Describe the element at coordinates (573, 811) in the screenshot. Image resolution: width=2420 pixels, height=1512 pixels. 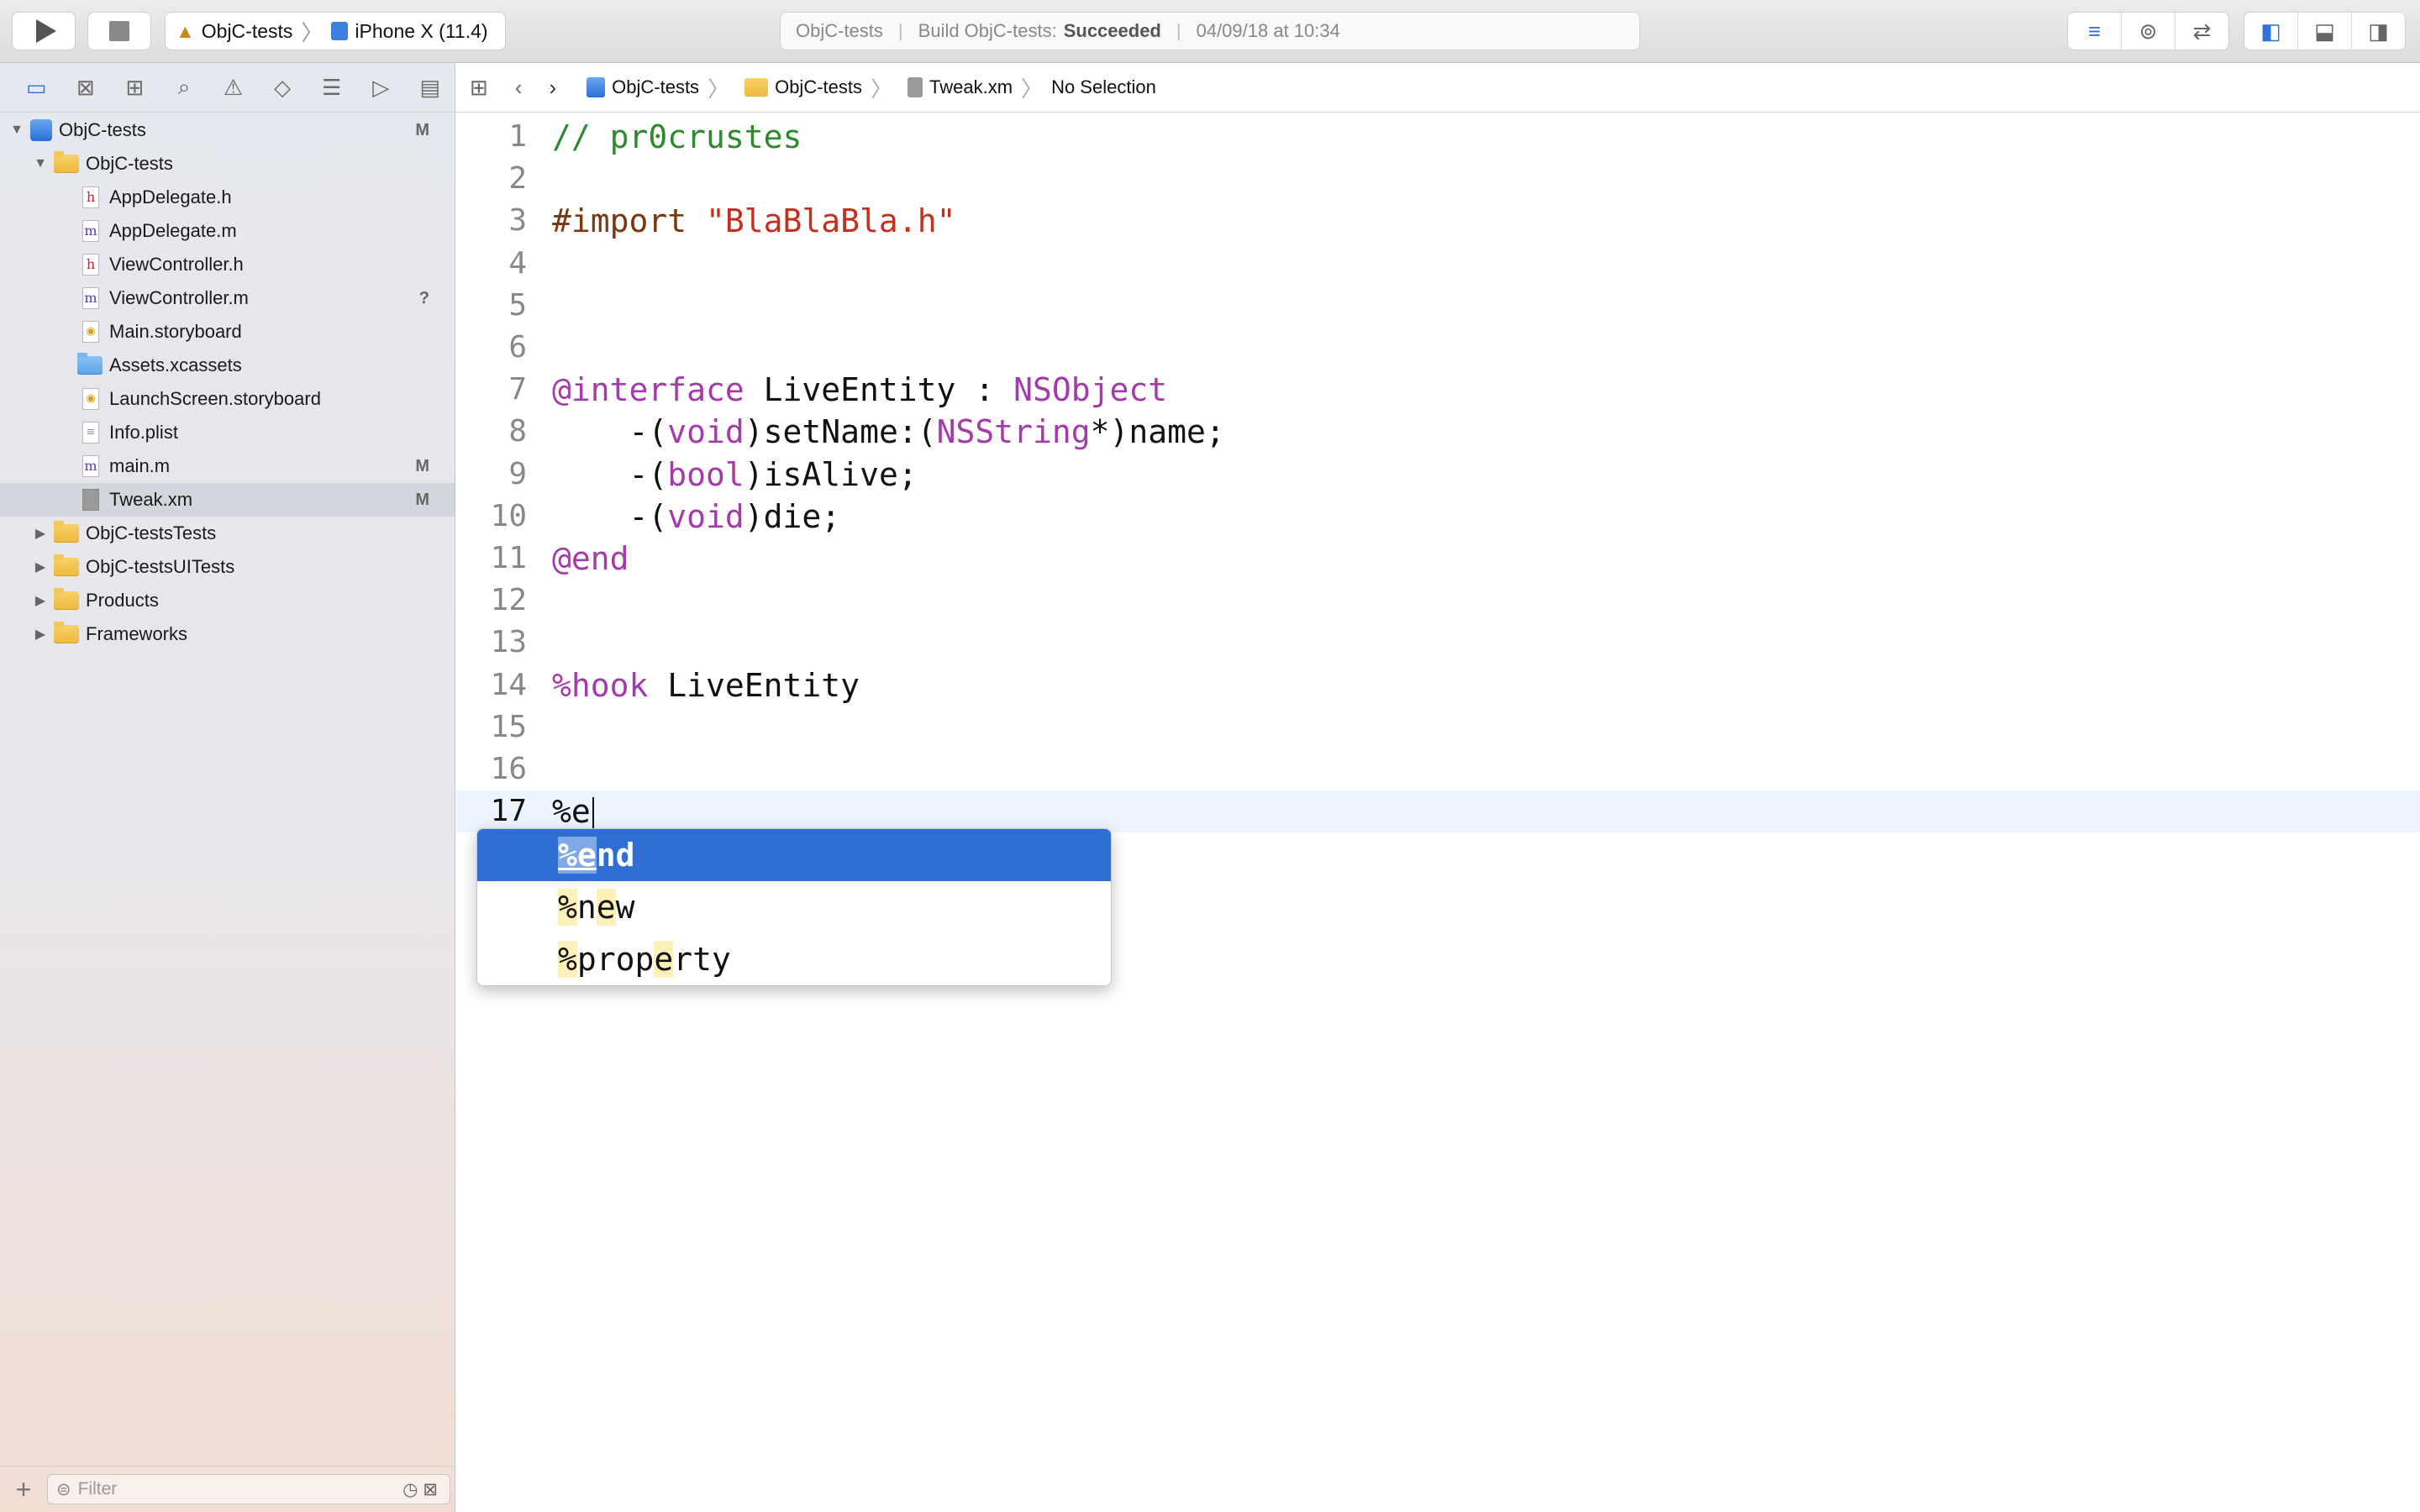
I see `code-text: %e` at that location.